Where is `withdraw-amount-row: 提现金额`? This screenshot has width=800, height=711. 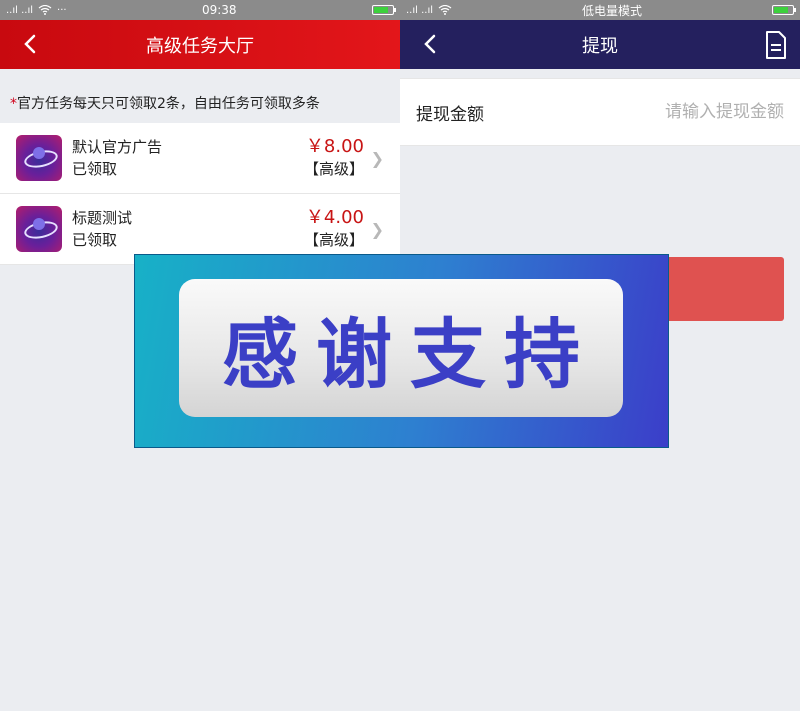
withdraw-amount-row: 提现金额 is located at coordinates (600, 112).